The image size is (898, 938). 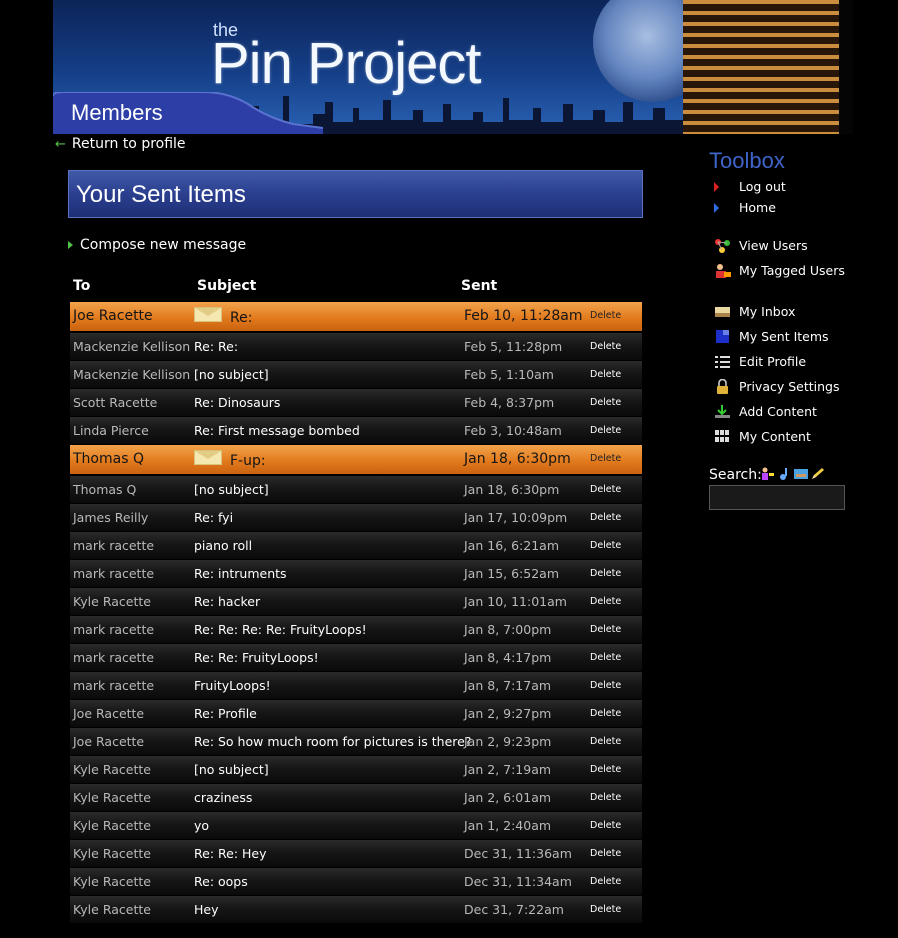 I want to click on my-content-link: My Content, so click(x=762, y=436).